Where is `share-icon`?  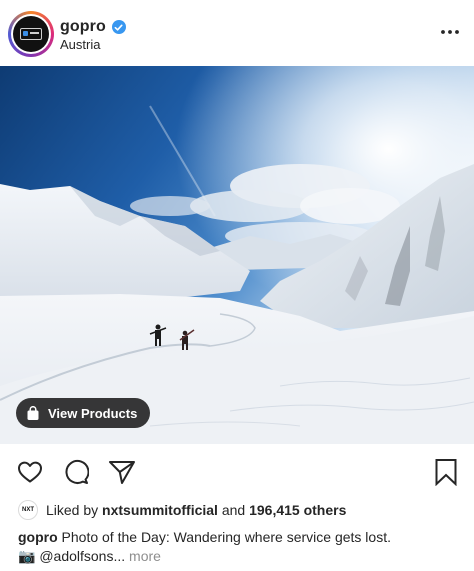 share-icon is located at coordinates (122, 472).